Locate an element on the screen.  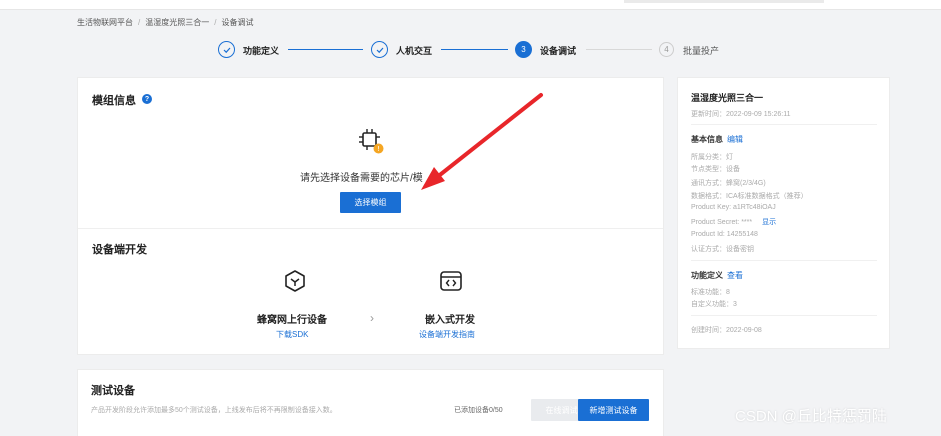
edit-link: 编辑 is located at coordinates (735, 139).